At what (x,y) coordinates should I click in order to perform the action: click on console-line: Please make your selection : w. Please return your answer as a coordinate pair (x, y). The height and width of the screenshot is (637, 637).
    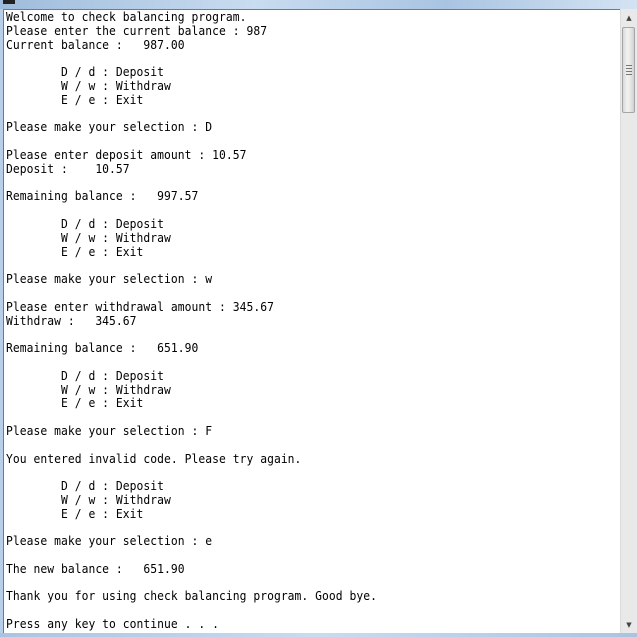
    Looking at the image, I should click on (109, 279).